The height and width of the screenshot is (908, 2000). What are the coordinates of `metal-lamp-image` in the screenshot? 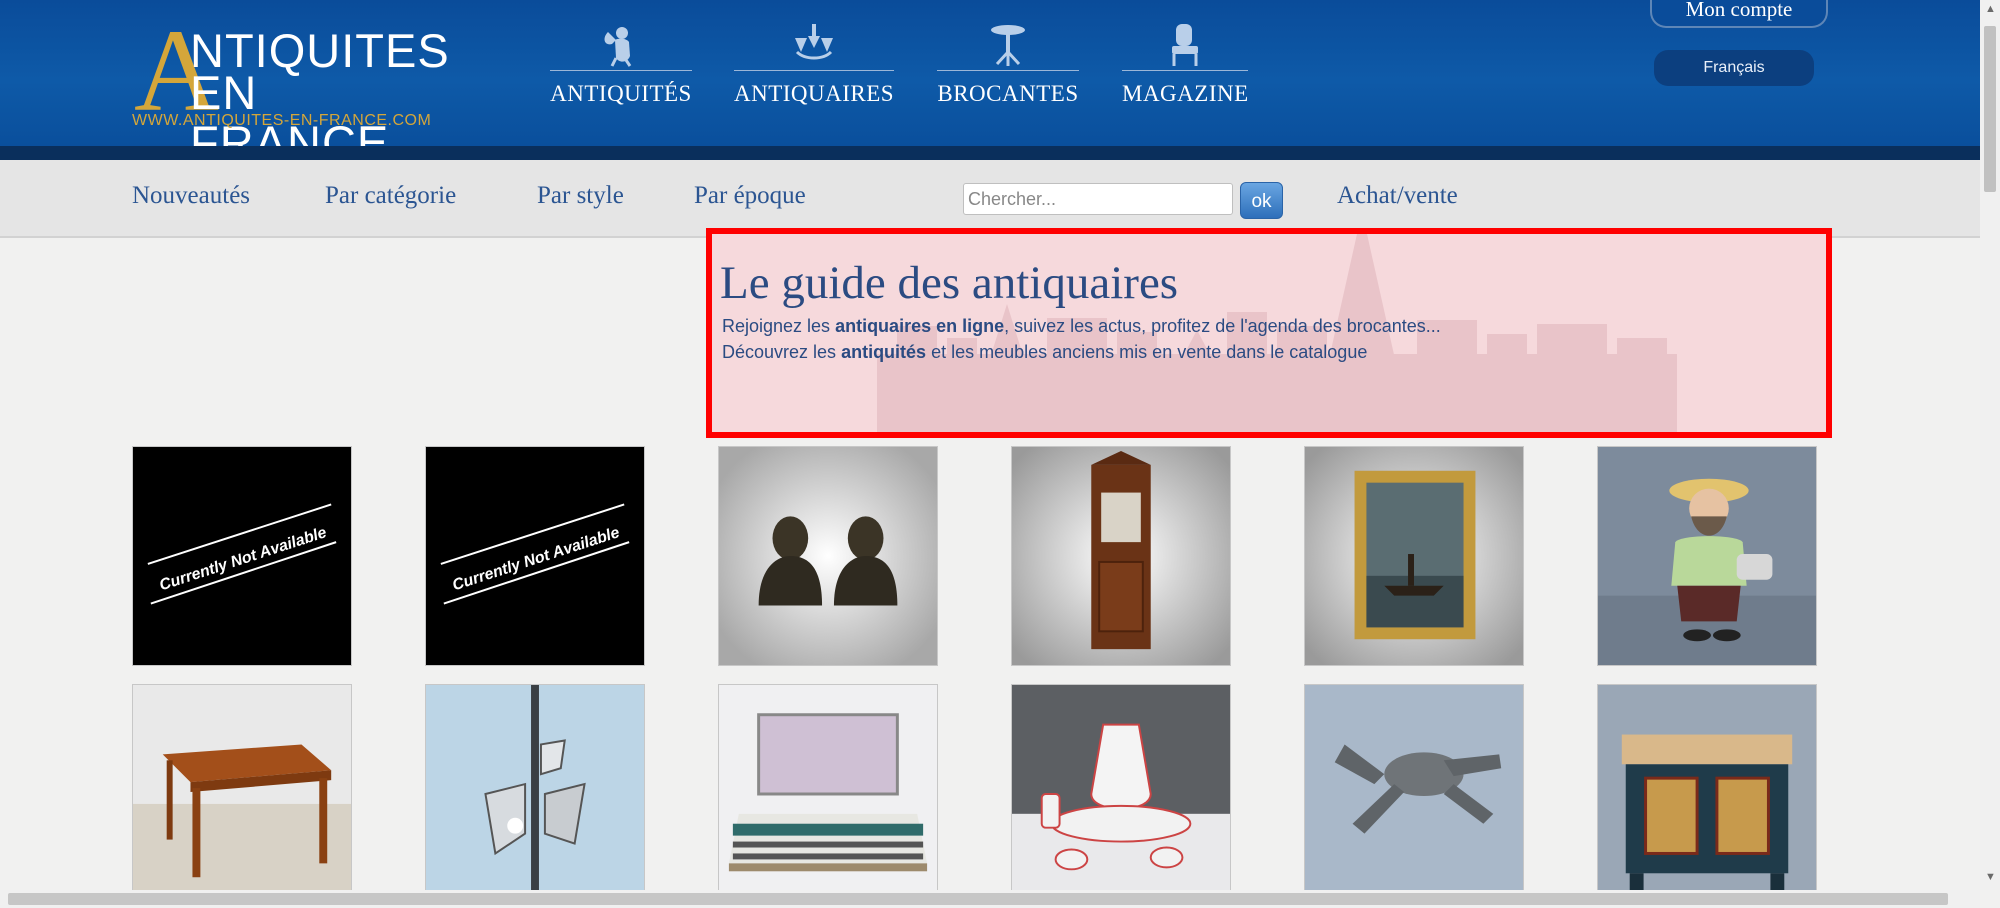 It's located at (535, 794).